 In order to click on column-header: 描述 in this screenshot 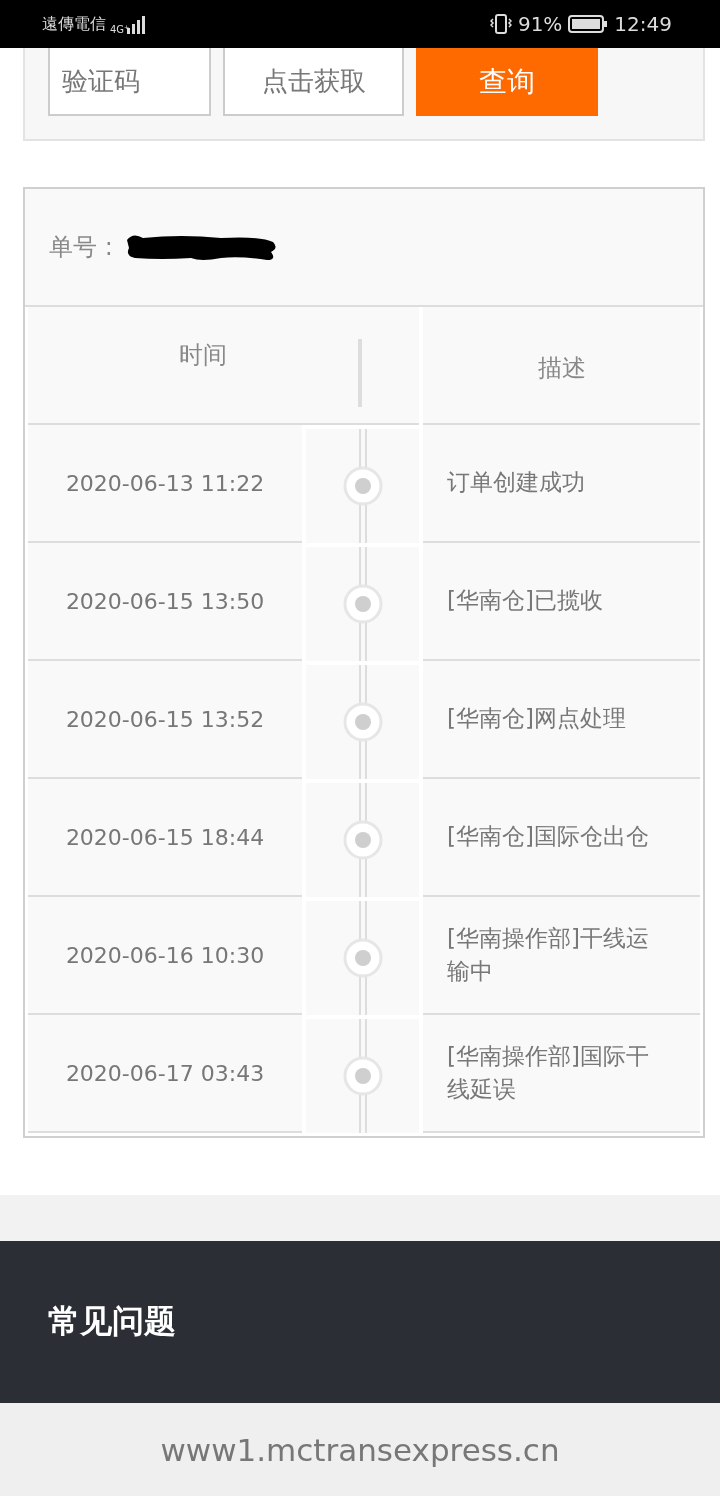, I will do `click(561, 368)`.